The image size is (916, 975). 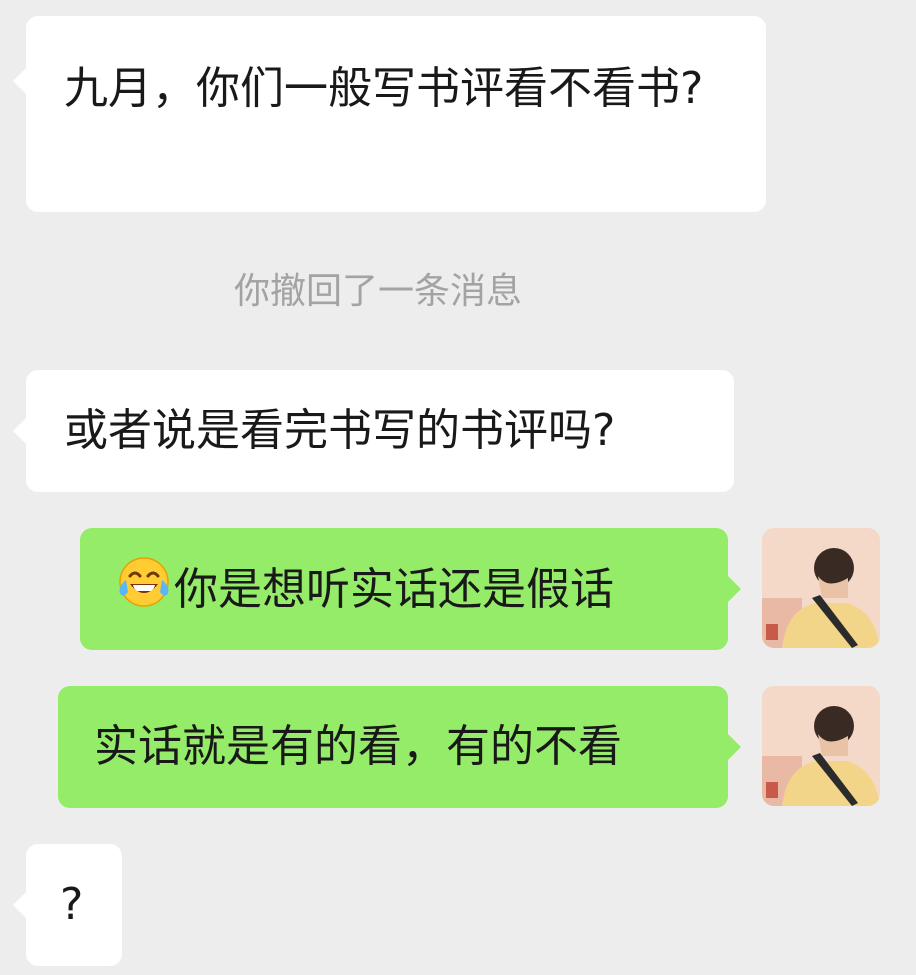 I want to click on incoming-message-bubble: 或者说是看完书写的书评吗?, so click(x=373, y=431).